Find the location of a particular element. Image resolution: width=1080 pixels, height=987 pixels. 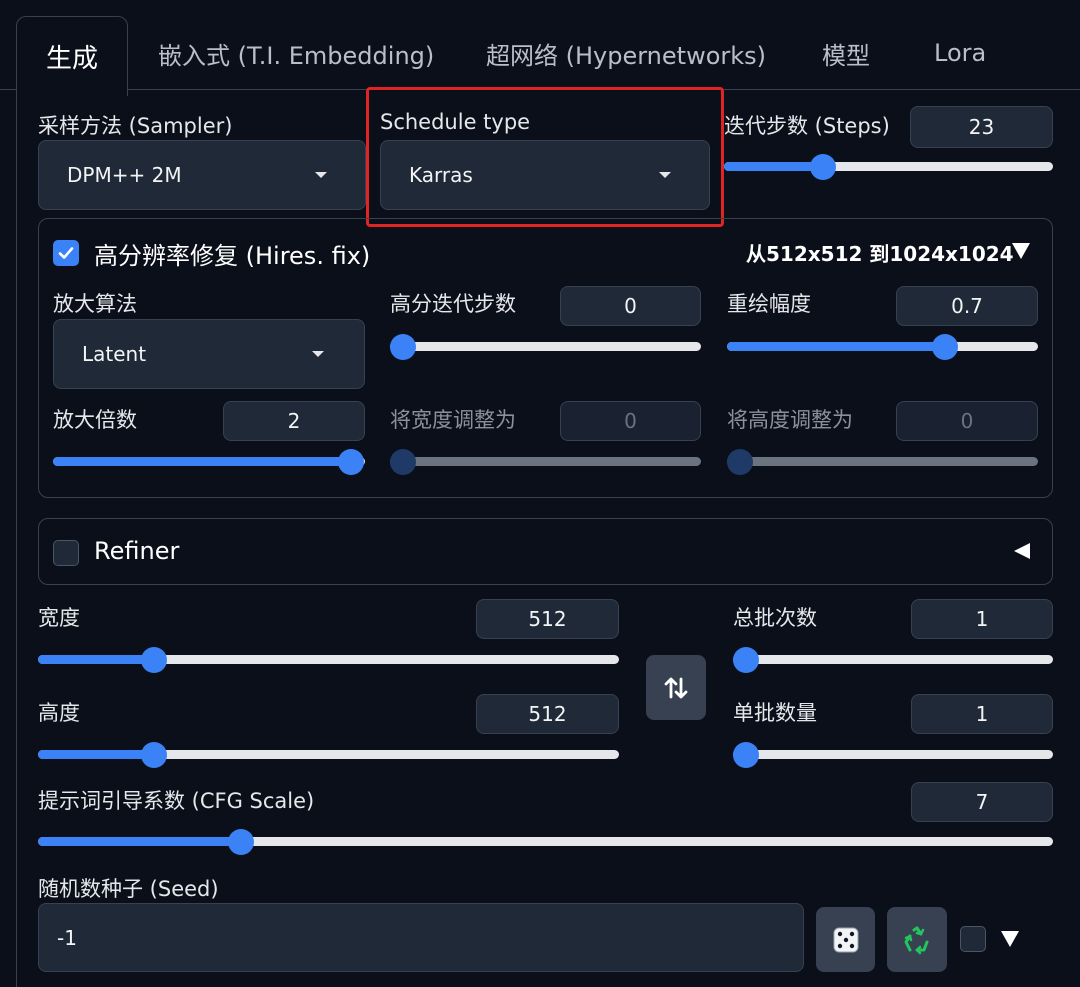

height-label: 高度 is located at coordinates (59, 713).